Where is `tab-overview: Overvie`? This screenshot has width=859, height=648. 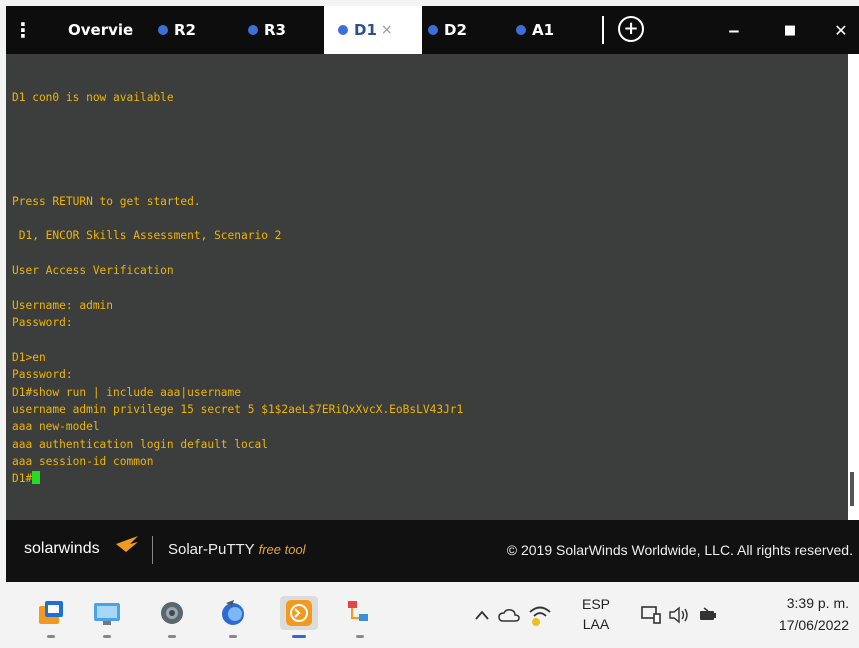
tab-overview: Overvie is located at coordinates (107, 30).